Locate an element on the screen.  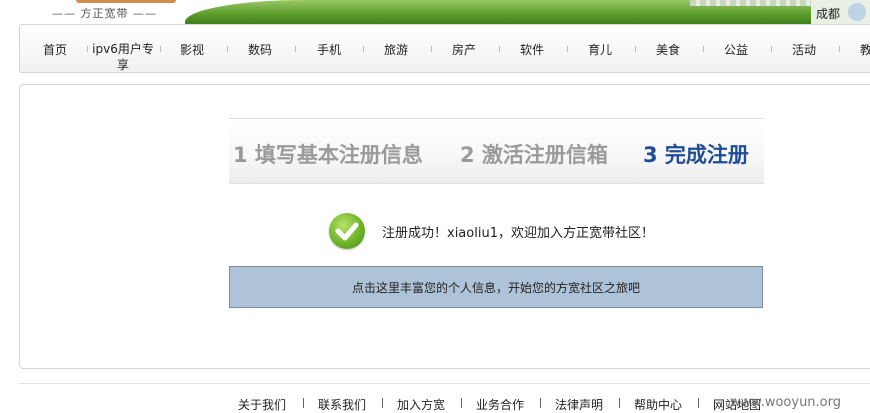
nav-item-food: 美食 is located at coordinates (668, 49).